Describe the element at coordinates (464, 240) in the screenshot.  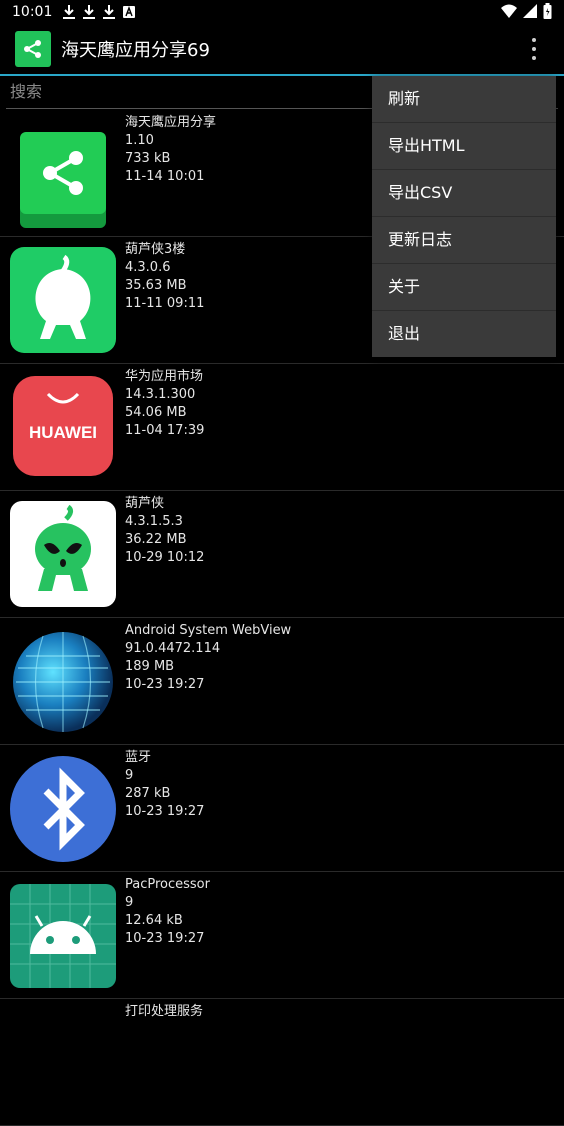
I see `menu-item-changelog: 更新日志` at that location.